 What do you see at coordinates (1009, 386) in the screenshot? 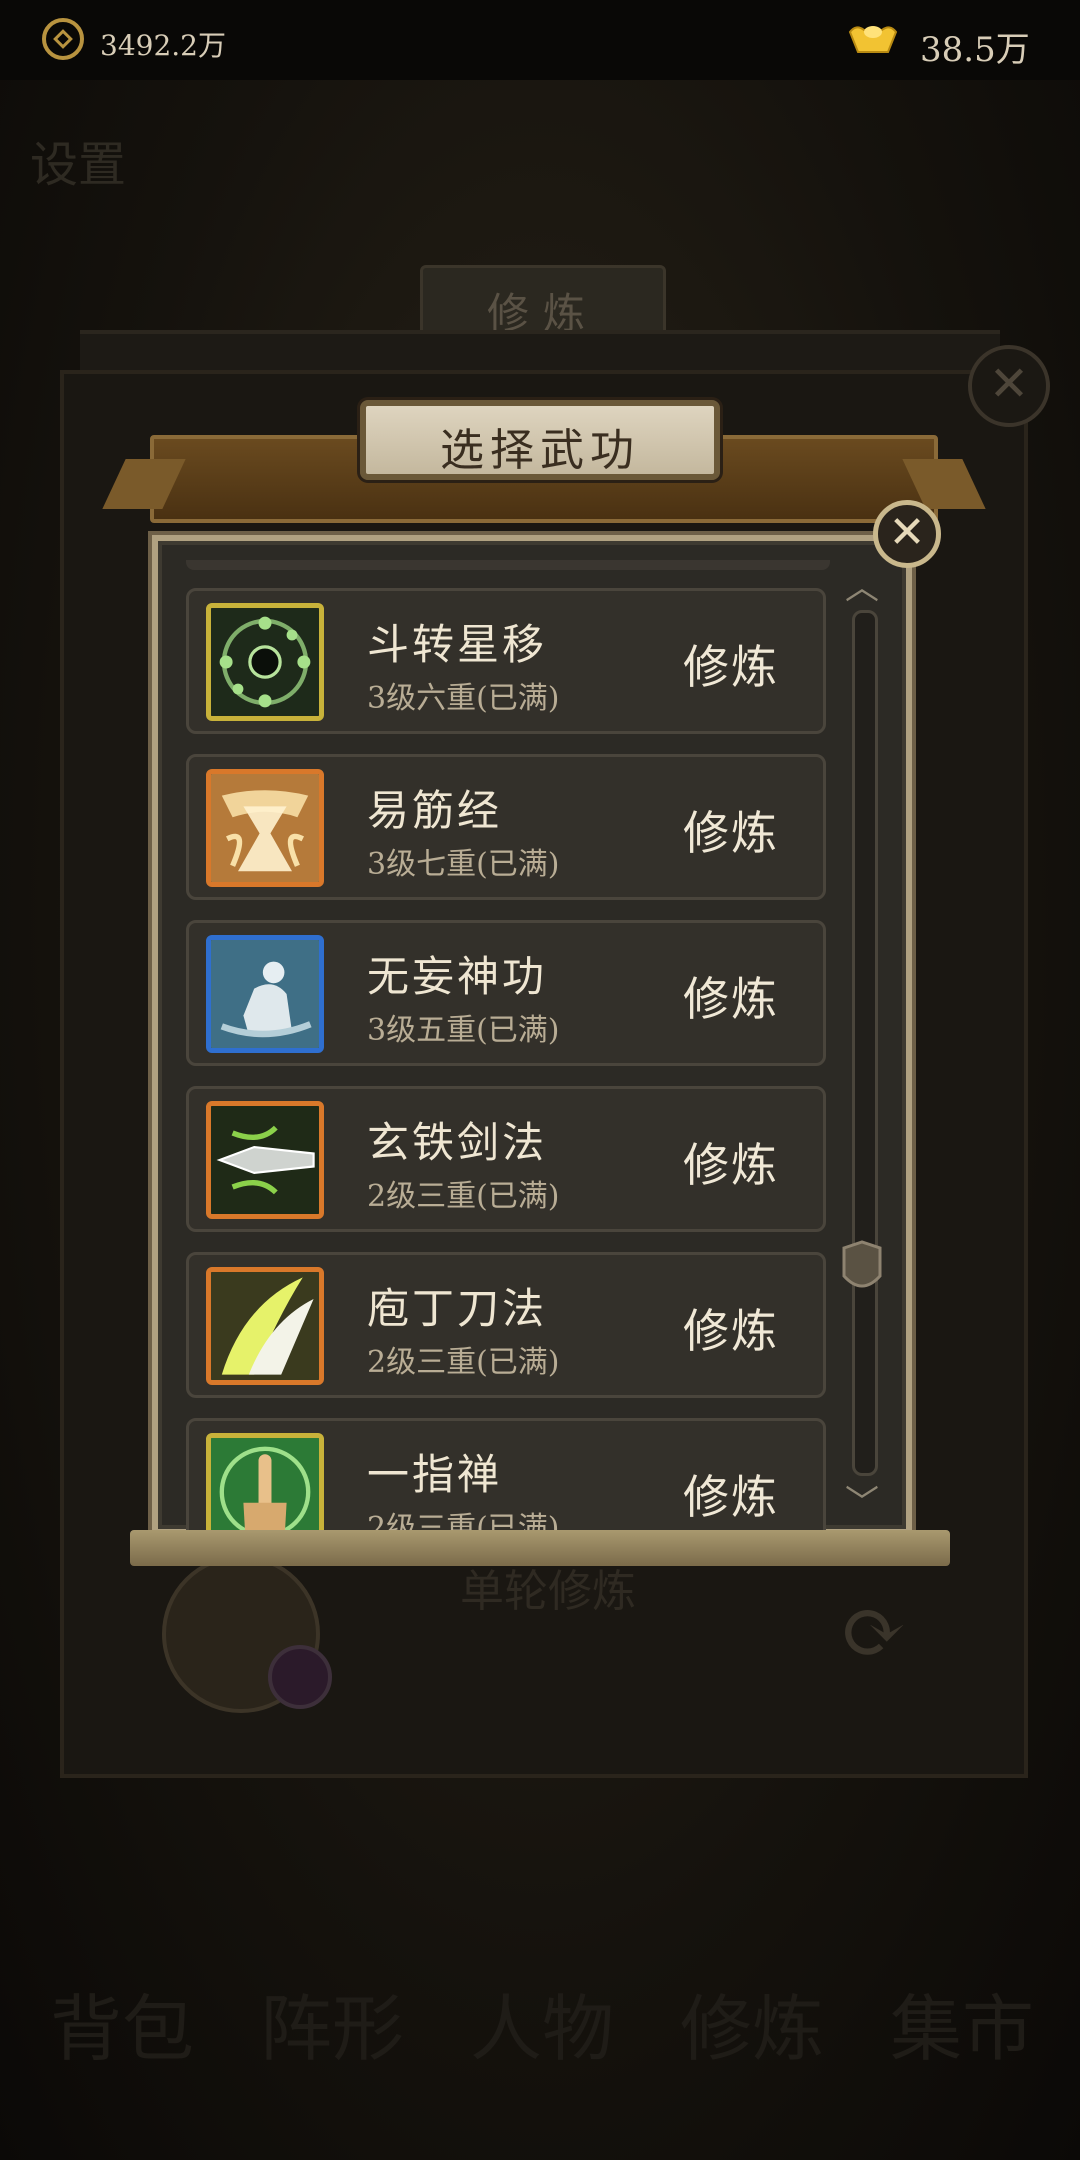
I see `background-close-icon: ✕` at bounding box center [1009, 386].